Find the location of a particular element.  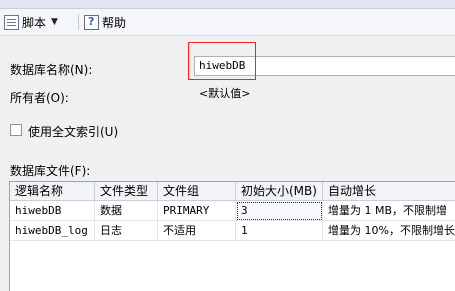

toolbar: 脚本 ▼ 帮助 is located at coordinates (227, 22).